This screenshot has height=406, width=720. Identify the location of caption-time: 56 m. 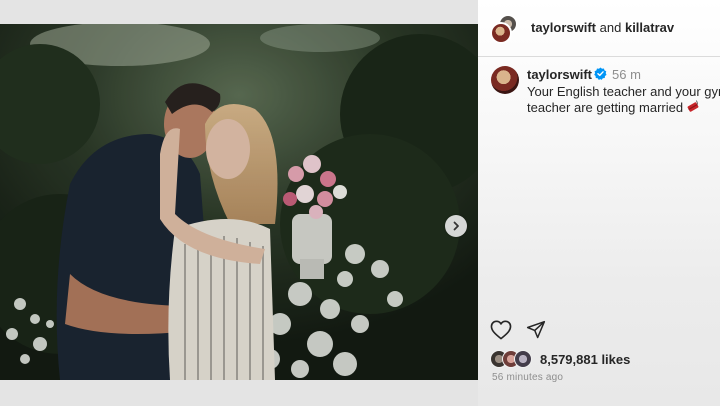
(626, 74).